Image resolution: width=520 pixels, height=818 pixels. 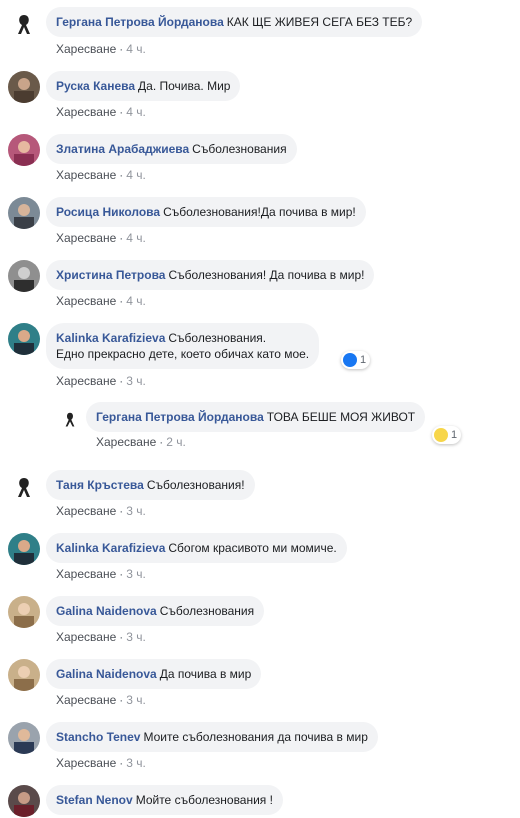 I want to click on comment-text: ТОВА БЕШЕ МОЯ ЖИВОТ, so click(x=341, y=417).